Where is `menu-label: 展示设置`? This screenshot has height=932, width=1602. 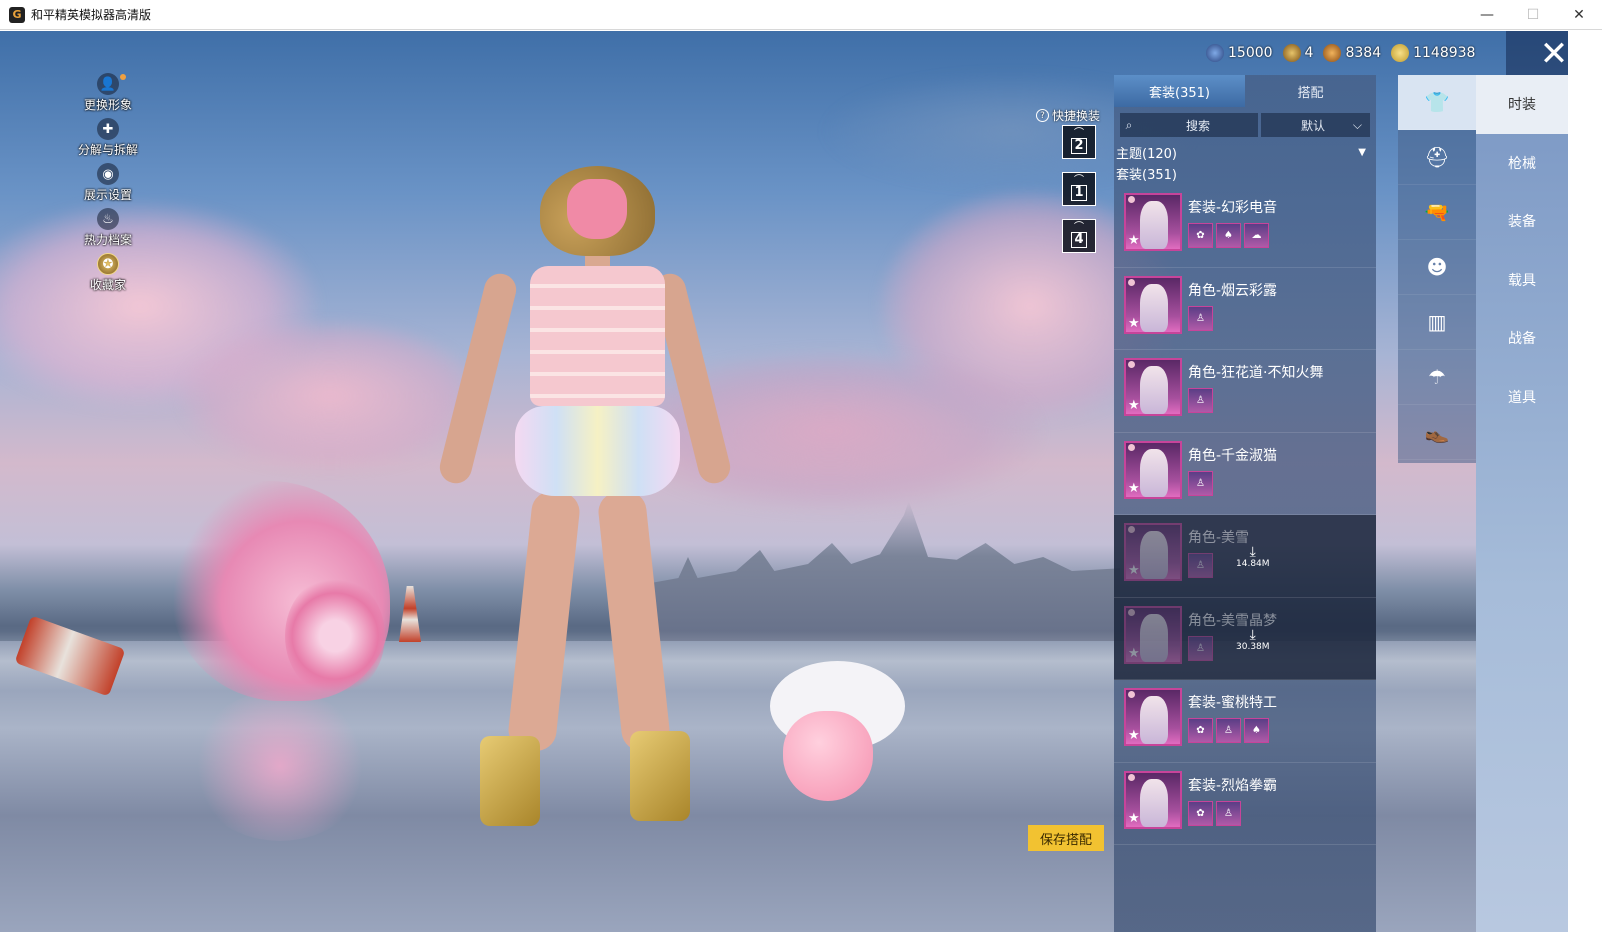
menu-label: 展示设置 is located at coordinates (107, 195).